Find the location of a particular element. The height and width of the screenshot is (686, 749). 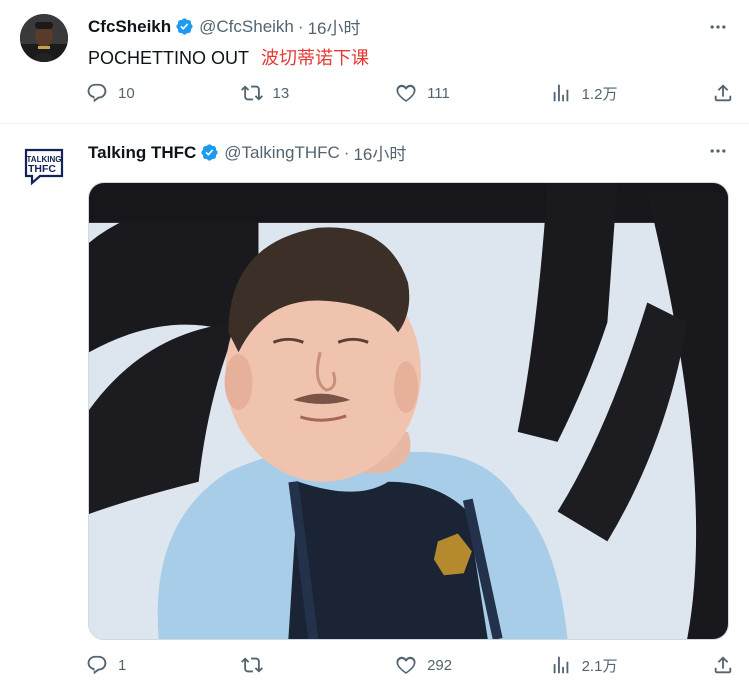

avatar-image is located at coordinates (44, 38).